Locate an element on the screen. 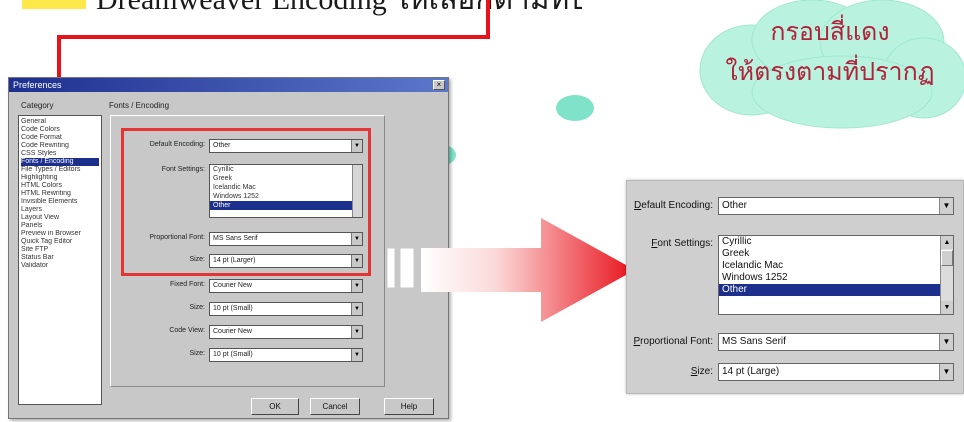 This screenshot has height=422, width=964. fixed-font-value: Courier New is located at coordinates (232, 285).